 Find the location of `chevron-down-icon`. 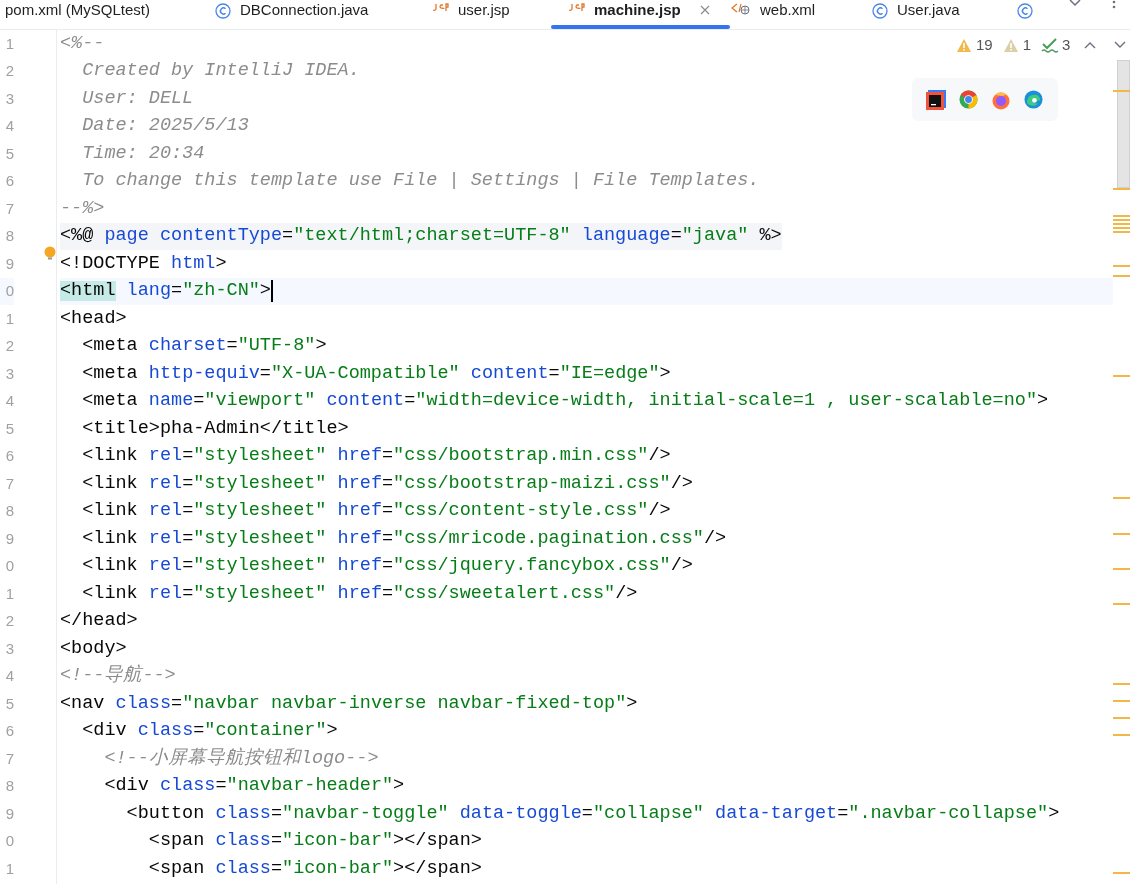

chevron-down-icon is located at coordinates (1075, 4).